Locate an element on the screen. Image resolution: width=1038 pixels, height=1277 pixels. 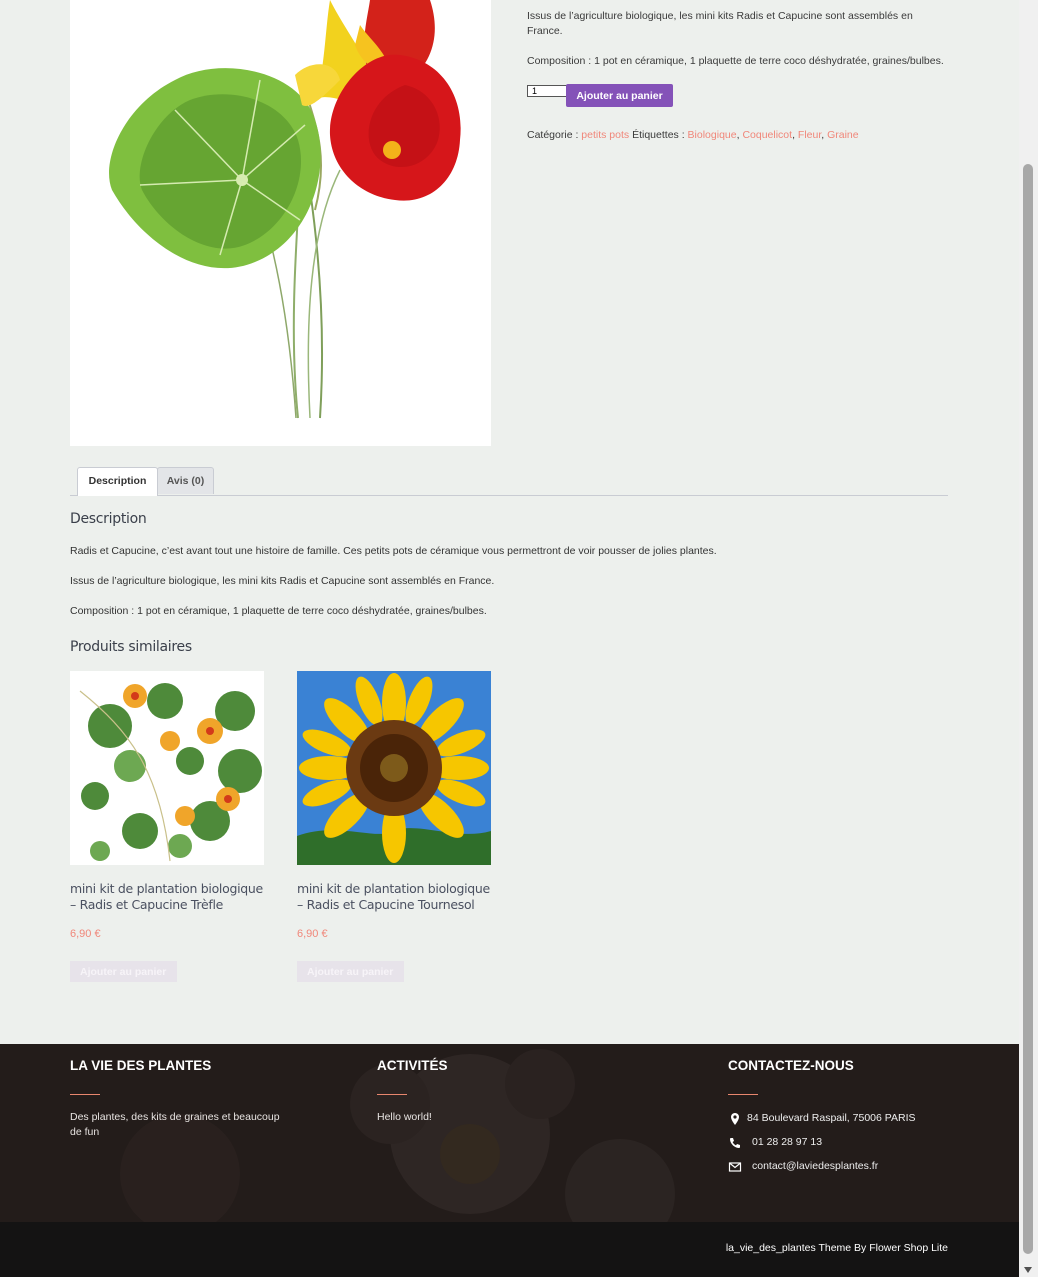
contact-email: contact@laviedesplantes.fr is located at coordinates (815, 1166).